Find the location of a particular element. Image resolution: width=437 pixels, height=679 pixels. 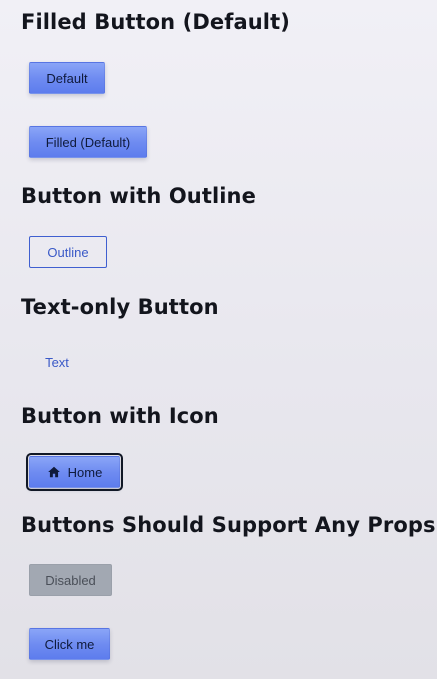

disabled-button-label: Disabled is located at coordinates (70, 580).